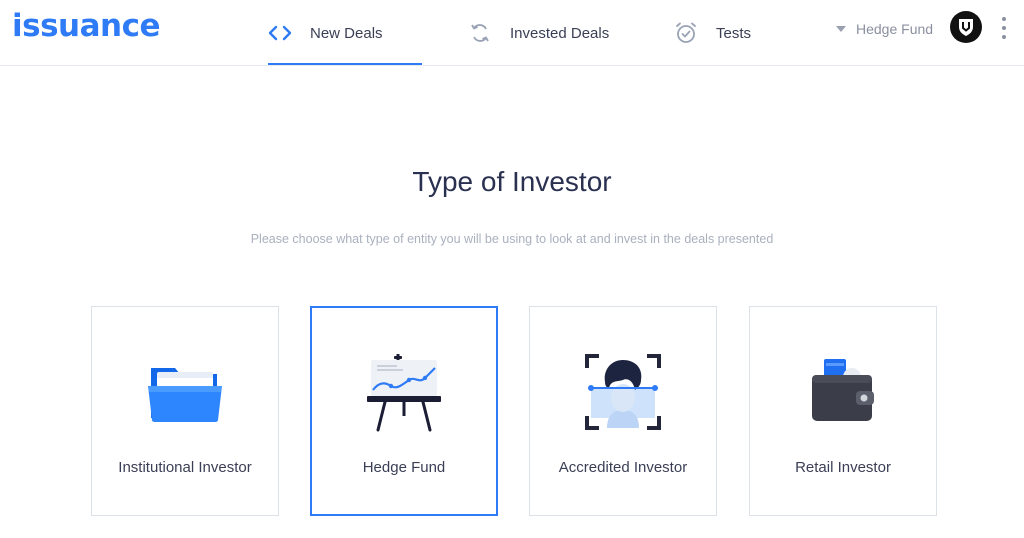  Describe the element at coordinates (623, 392) in the screenshot. I see `face-scan-icon` at that location.